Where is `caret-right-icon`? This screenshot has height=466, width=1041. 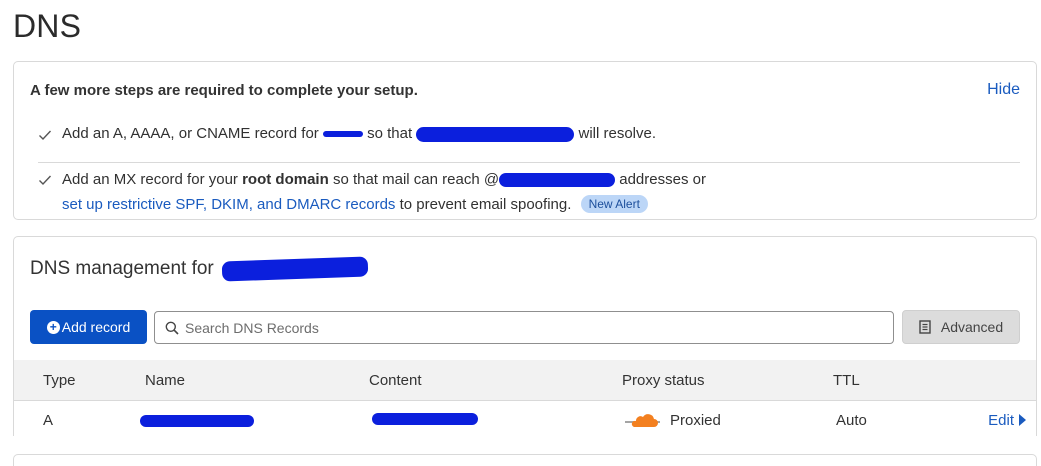
caret-right-icon is located at coordinates (1022, 420).